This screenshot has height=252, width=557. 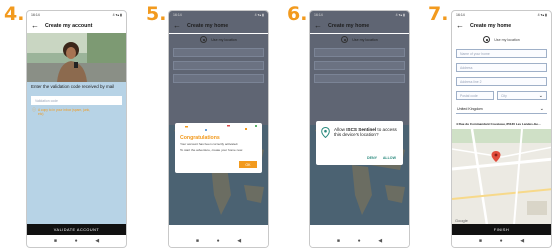 I want to click on app-header: ← Create my account, so click(x=76, y=26).